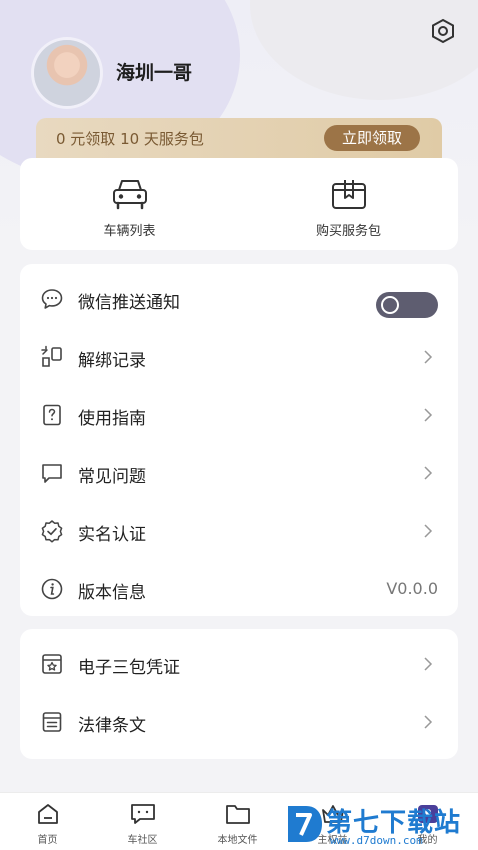 The image size is (478, 850). I want to click on tab-label: 首页, so click(47, 840).